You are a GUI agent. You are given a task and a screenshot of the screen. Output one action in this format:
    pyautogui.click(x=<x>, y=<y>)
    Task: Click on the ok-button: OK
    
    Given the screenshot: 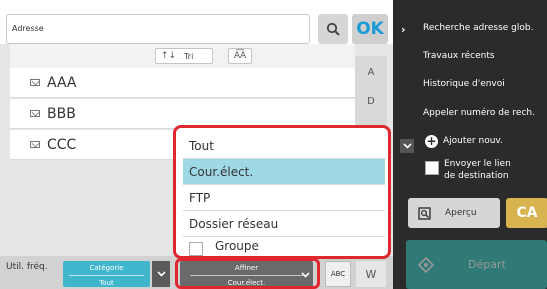 What is the action you would take?
    pyautogui.click(x=370, y=29)
    